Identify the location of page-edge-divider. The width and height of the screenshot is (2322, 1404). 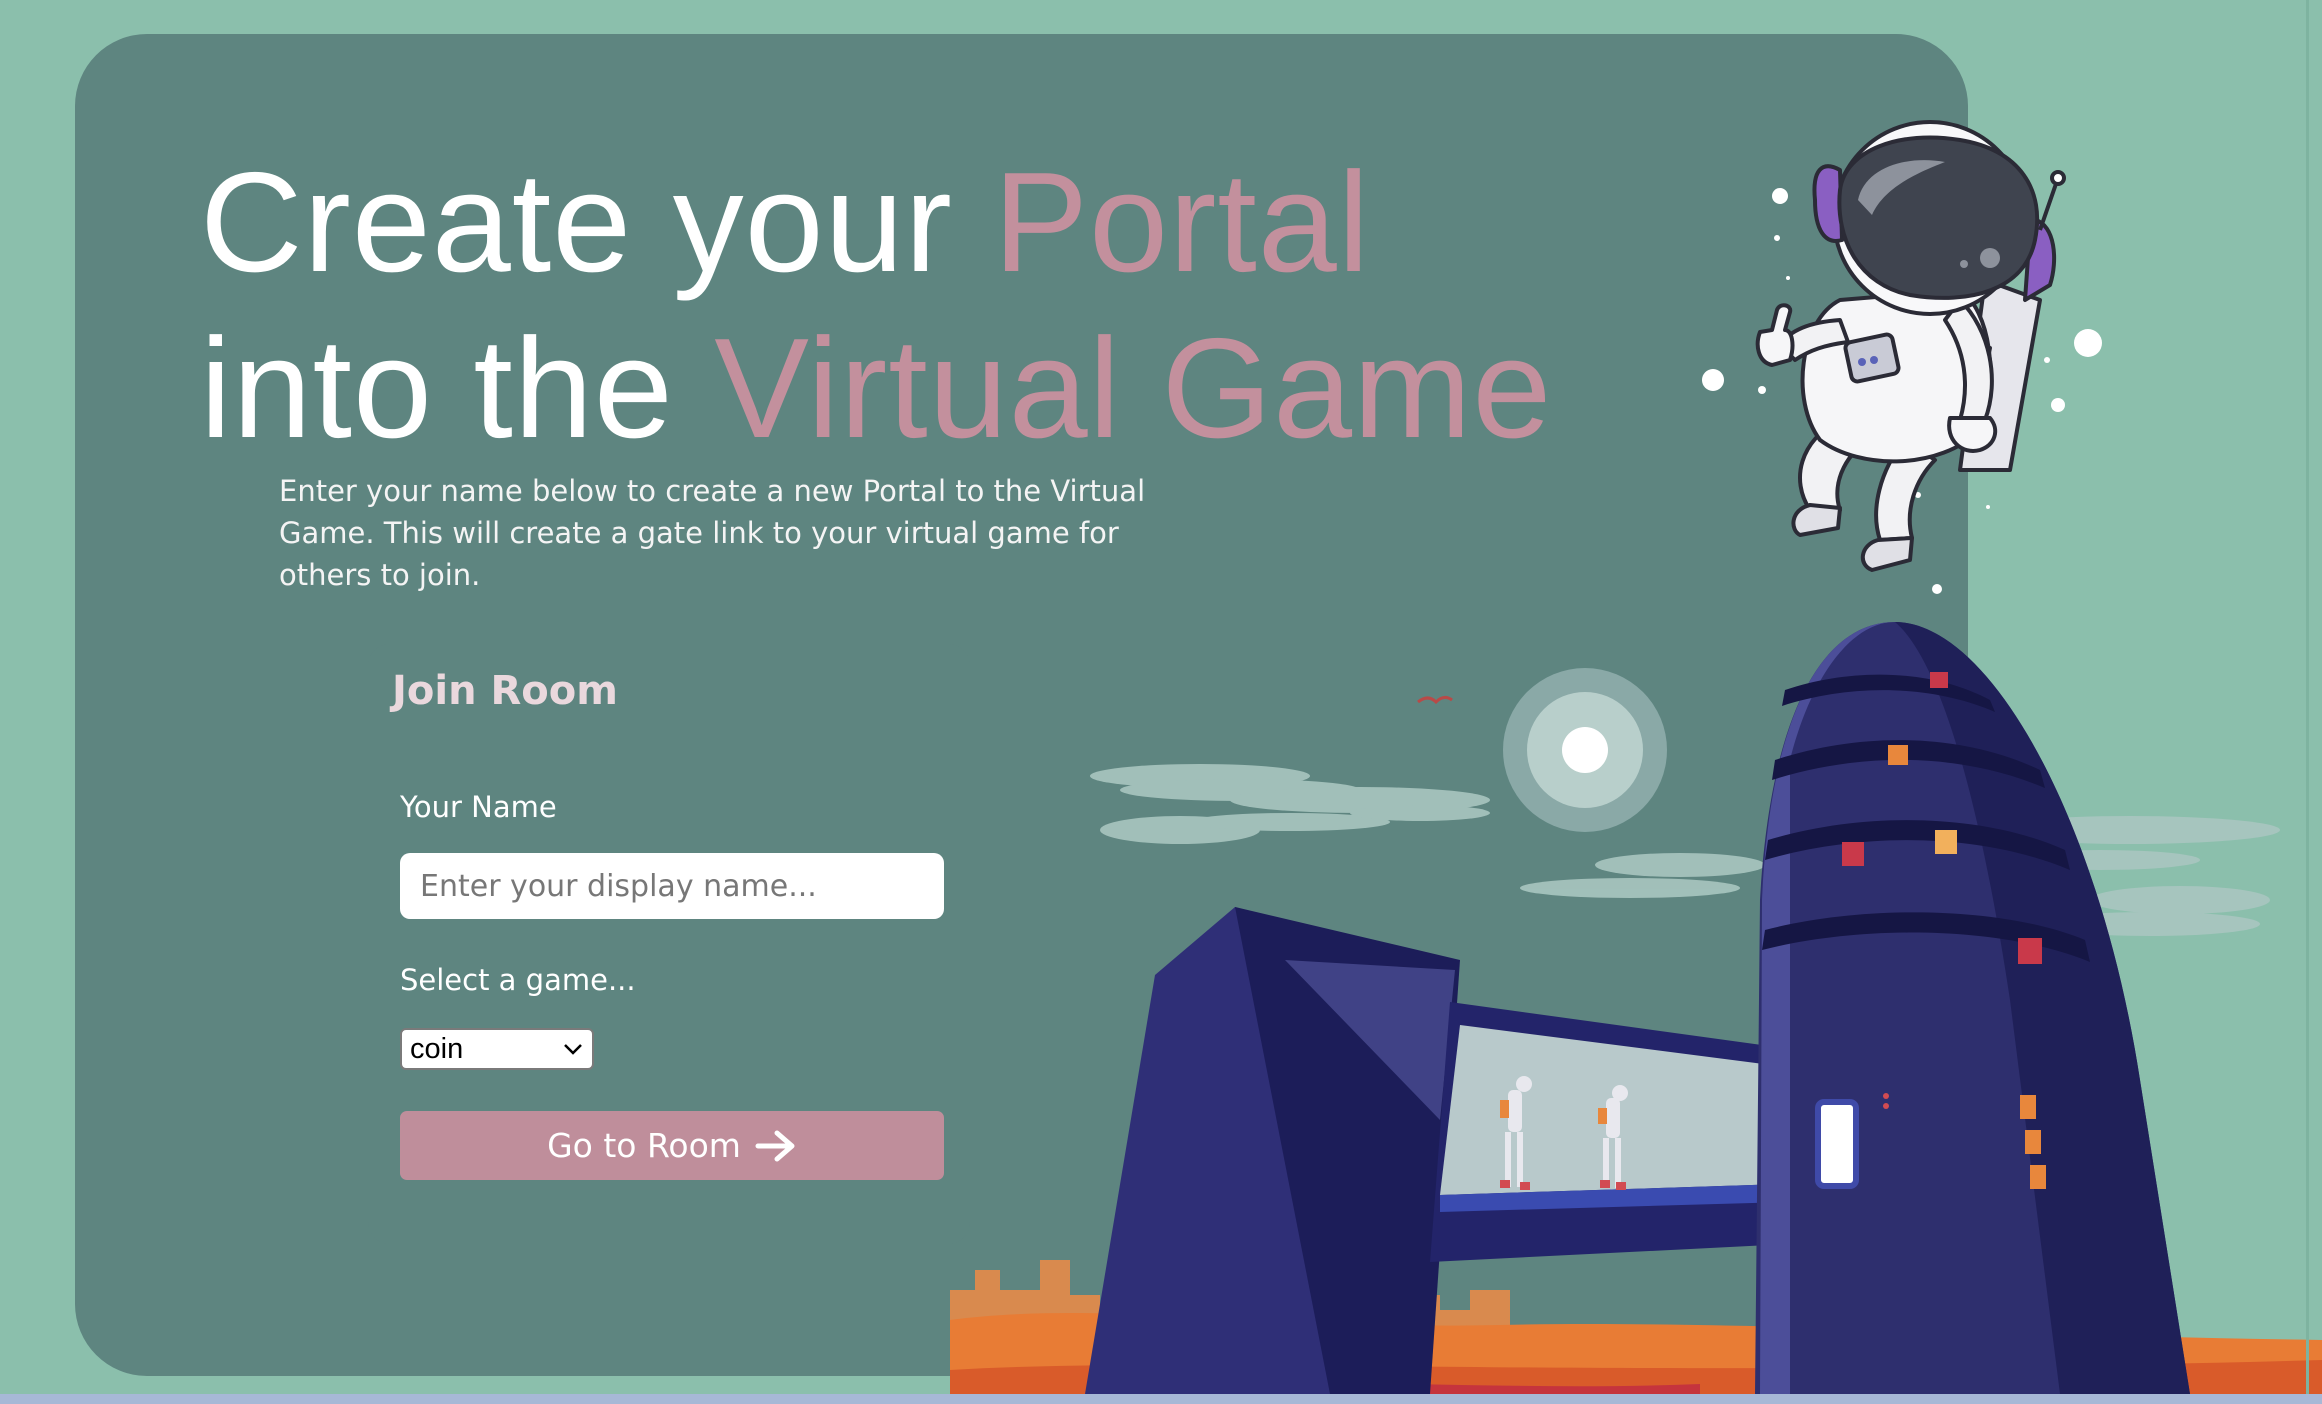
(2307, 697).